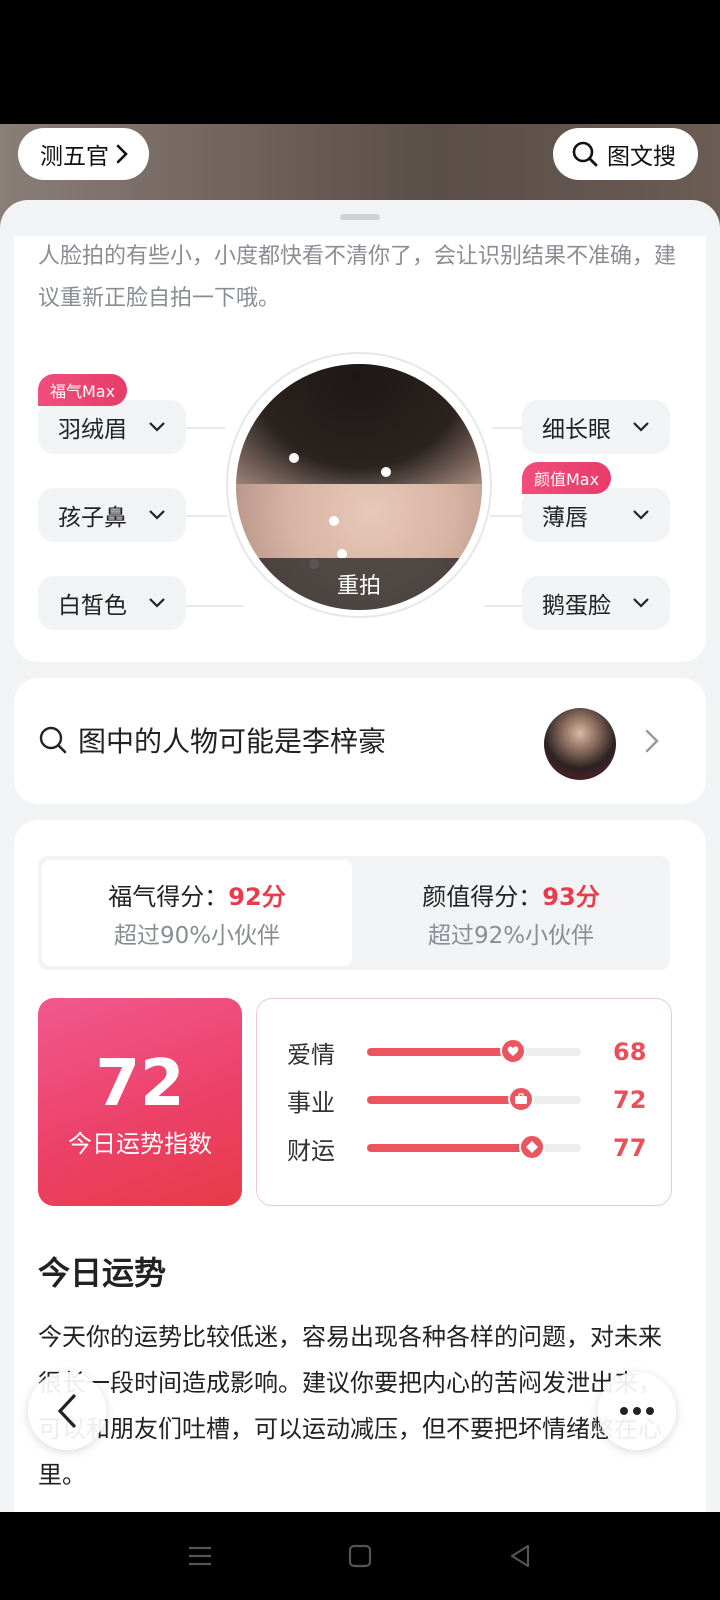  Describe the element at coordinates (197, 935) in the screenshot. I see `fortune-score-percentile: 超过90%小伙伴` at that location.